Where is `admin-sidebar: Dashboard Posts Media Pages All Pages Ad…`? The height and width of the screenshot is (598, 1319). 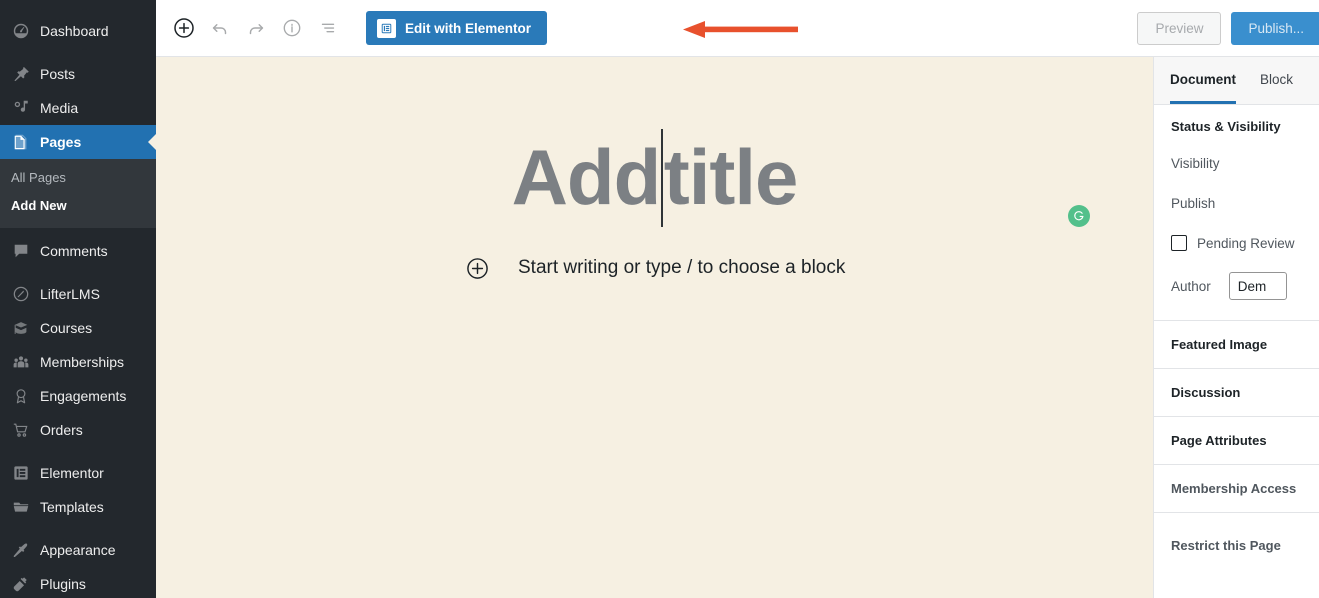 admin-sidebar: Dashboard Posts Media Pages All Pages Ad… is located at coordinates (78, 299).